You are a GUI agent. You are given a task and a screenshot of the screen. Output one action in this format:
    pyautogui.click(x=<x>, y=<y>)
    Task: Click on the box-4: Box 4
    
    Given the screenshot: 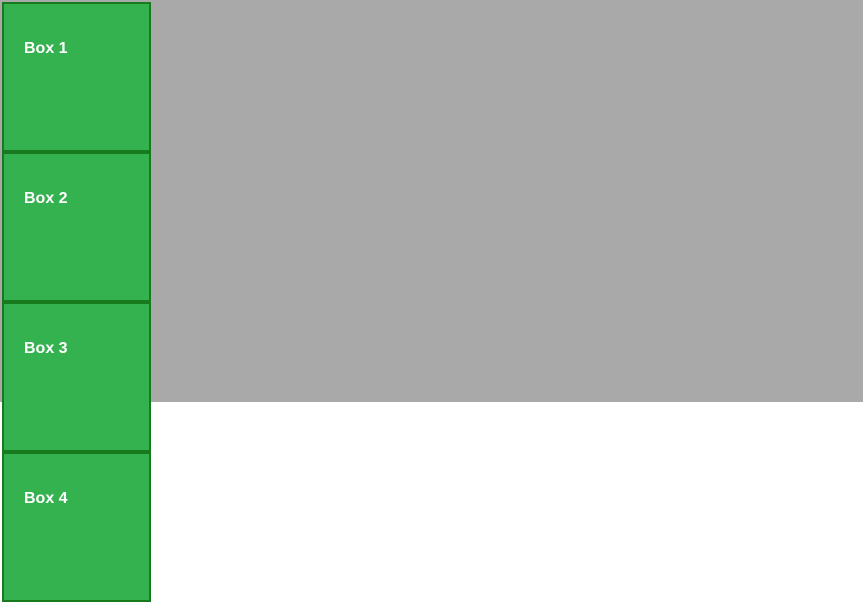 What is the action you would take?
    pyautogui.click(x=76, y=527)
    